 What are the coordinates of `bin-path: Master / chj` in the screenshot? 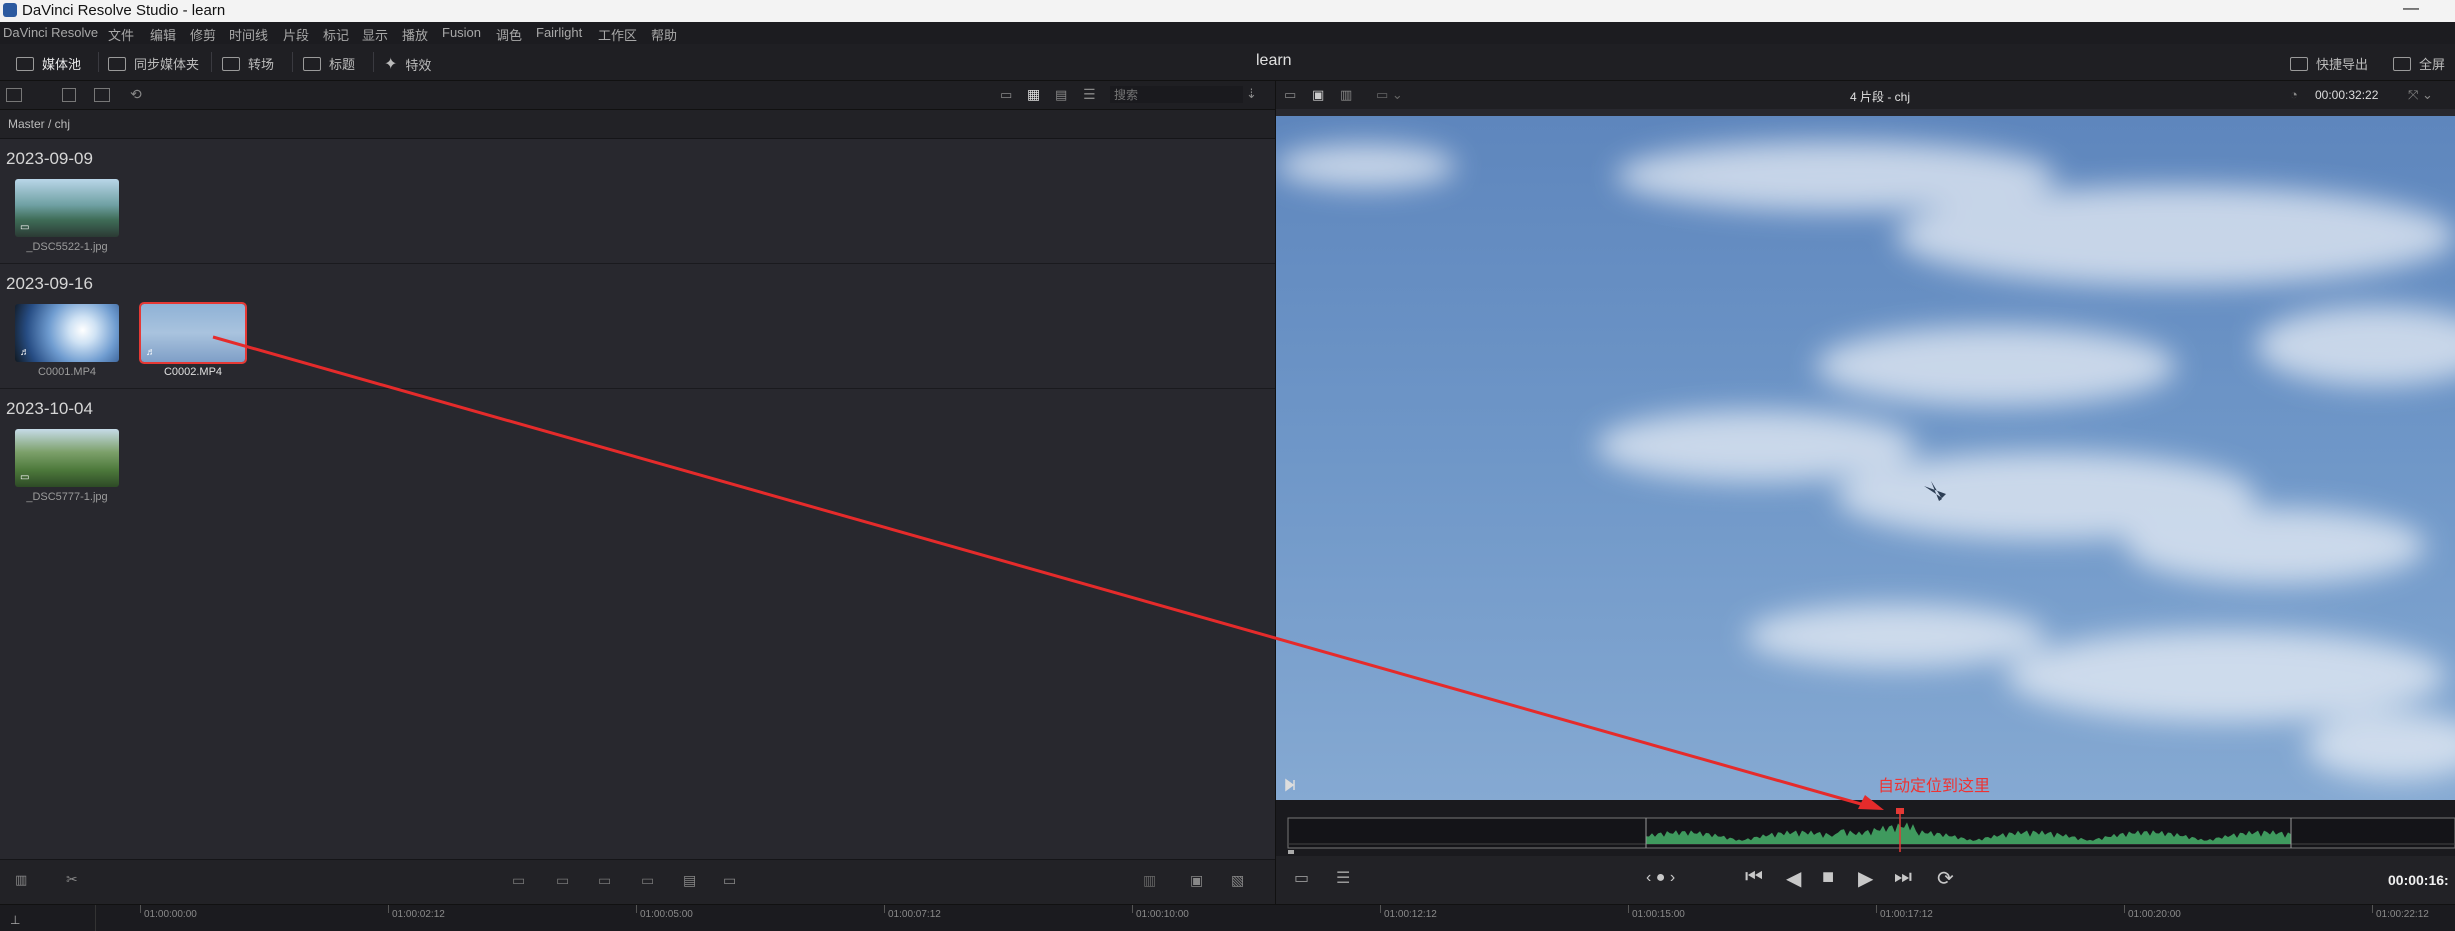 It's located at (39, 124).